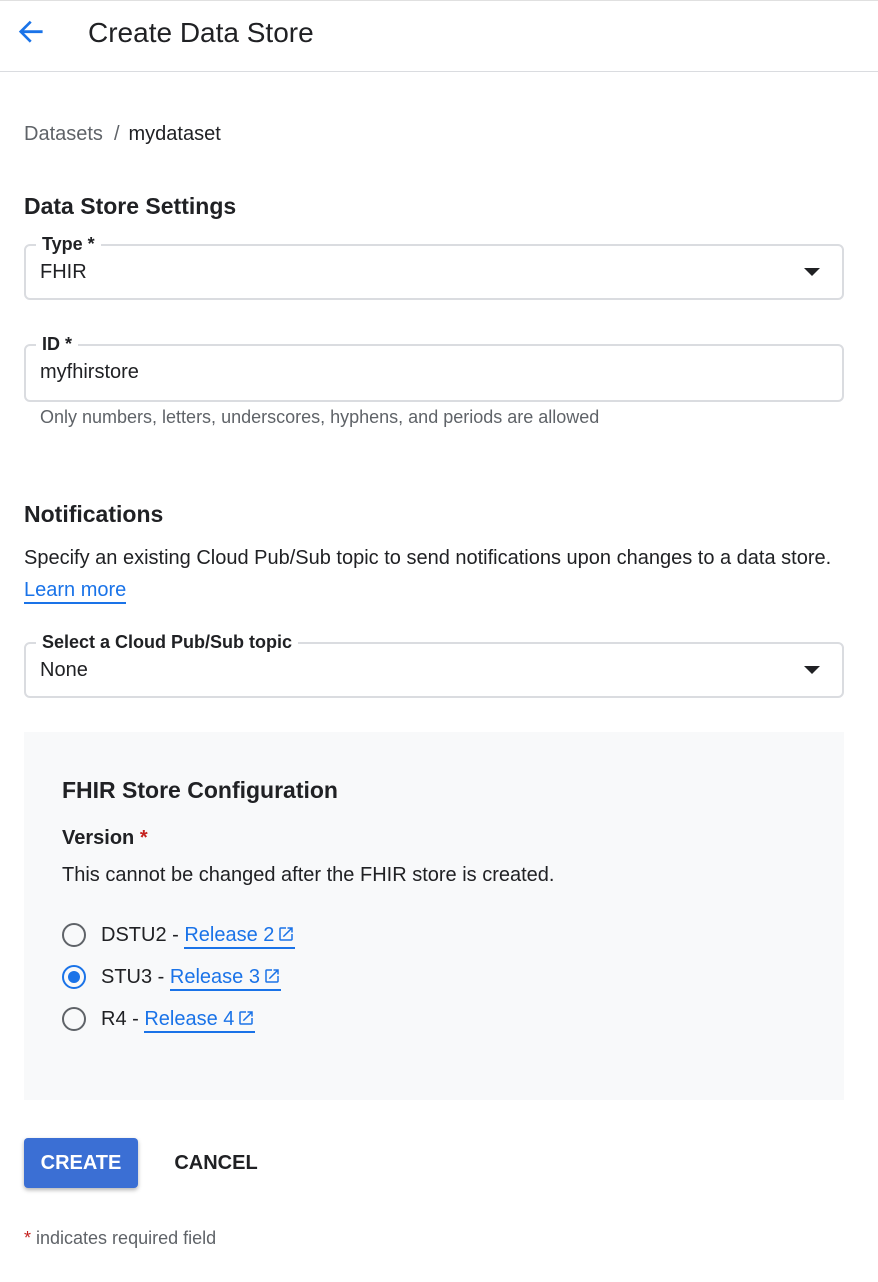 This screenshot has width=878, height=1282. What do you see at coordinates (74, 977) in the screenshot?
I see `radio-button-selected` at bounding box center [74, 977].